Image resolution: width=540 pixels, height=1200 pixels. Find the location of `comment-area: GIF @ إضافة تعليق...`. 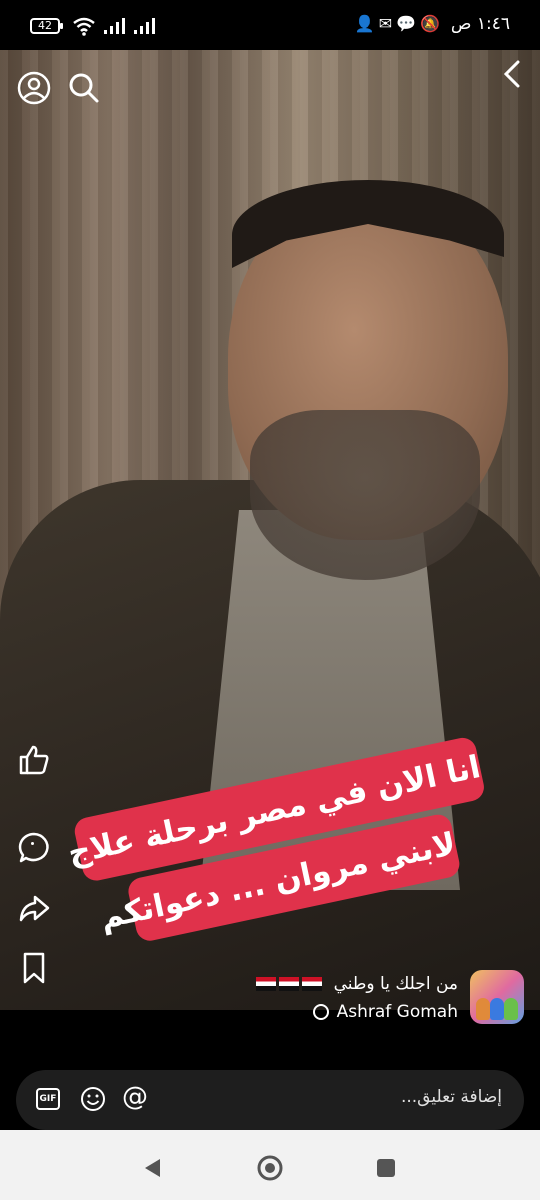

comment-area: GIF @ إضافة تعليق... is located at coordinates (270, 1085).